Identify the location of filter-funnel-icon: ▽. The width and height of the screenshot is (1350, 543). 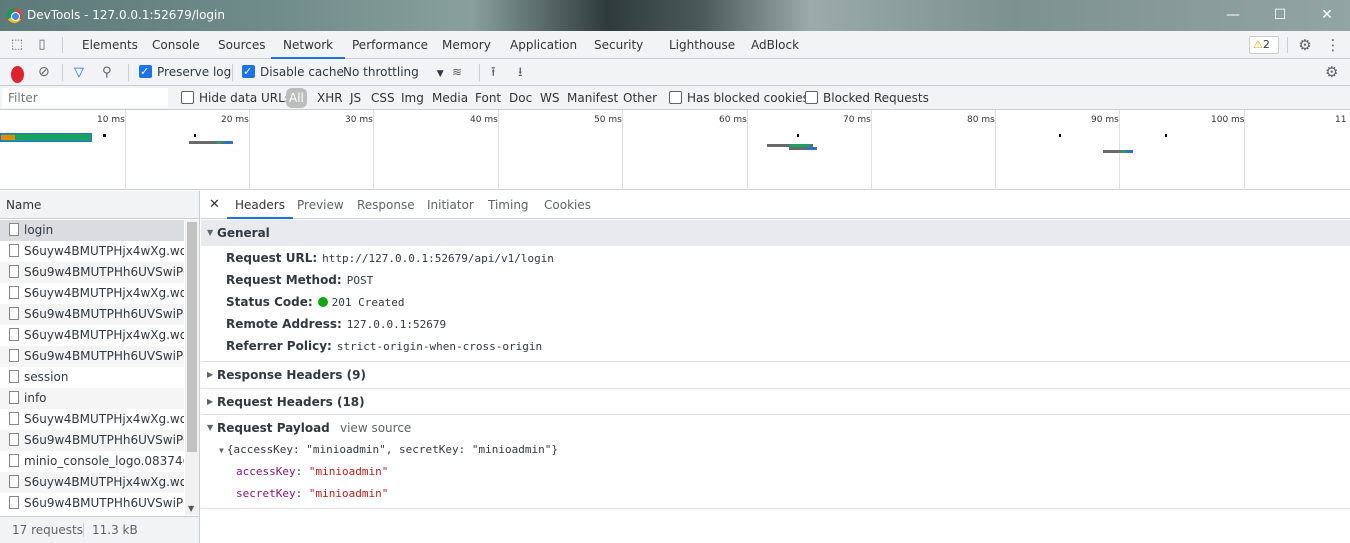
(79, 72).